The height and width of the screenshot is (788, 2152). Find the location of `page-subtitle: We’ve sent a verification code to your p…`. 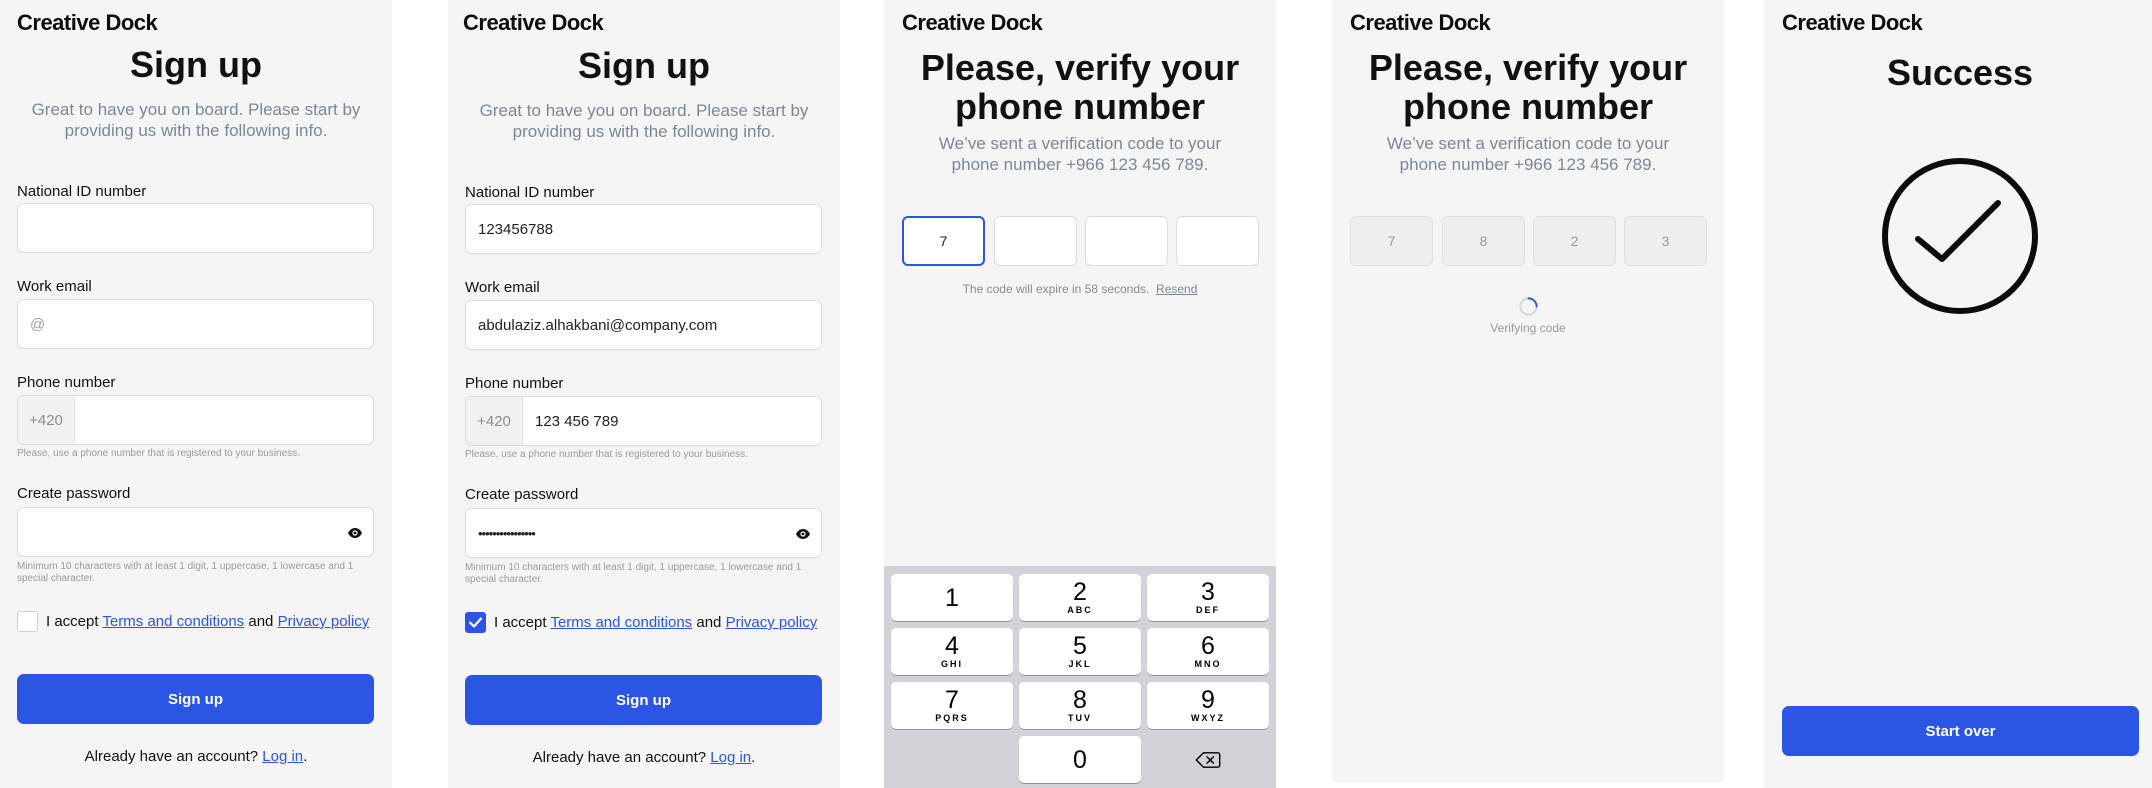

page-subtitle: We’ve sent a verification code to your p… is located at coordinates (1080, 154).